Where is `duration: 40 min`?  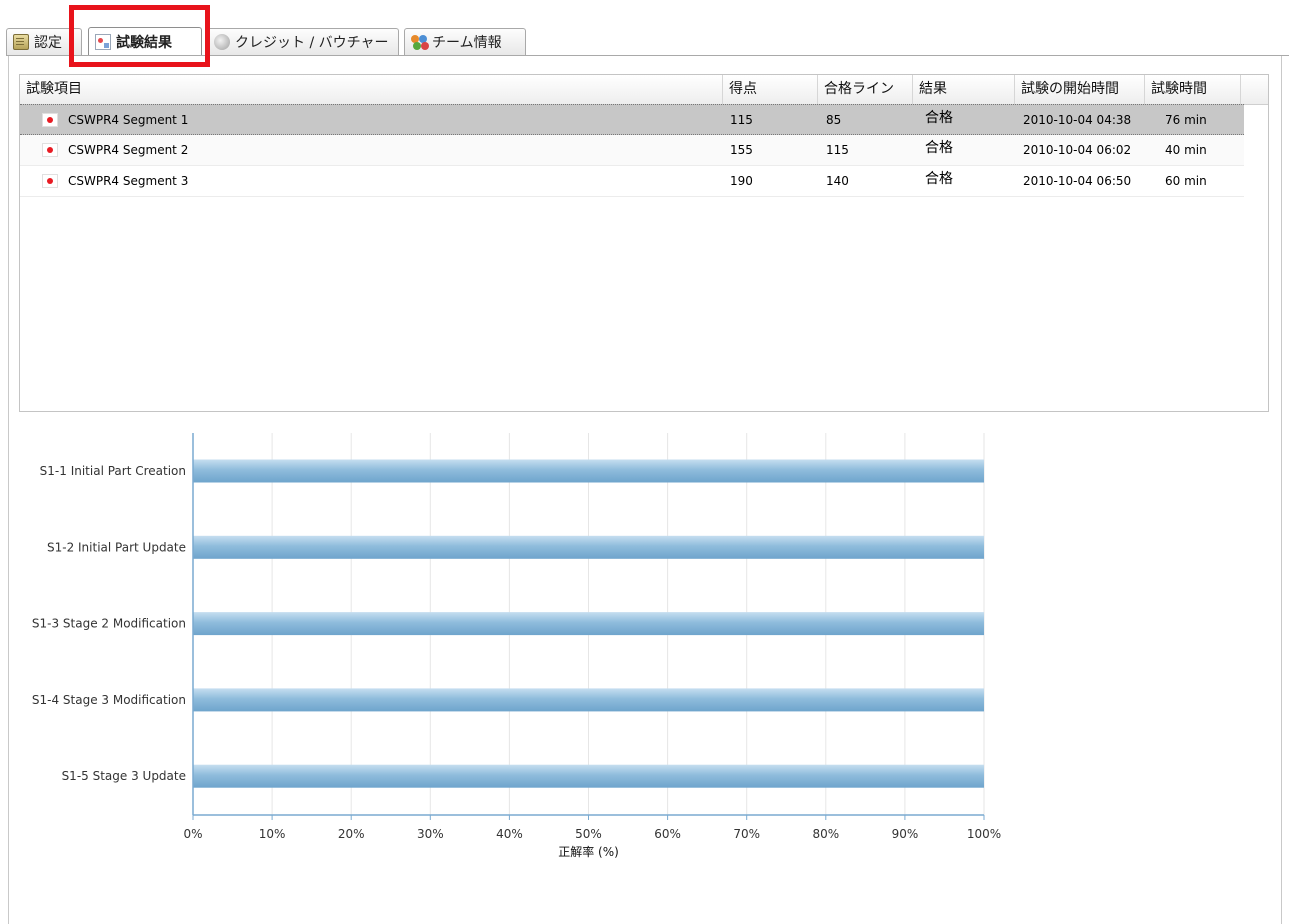 duration: 40 min is located at coordinates (1186, 150).